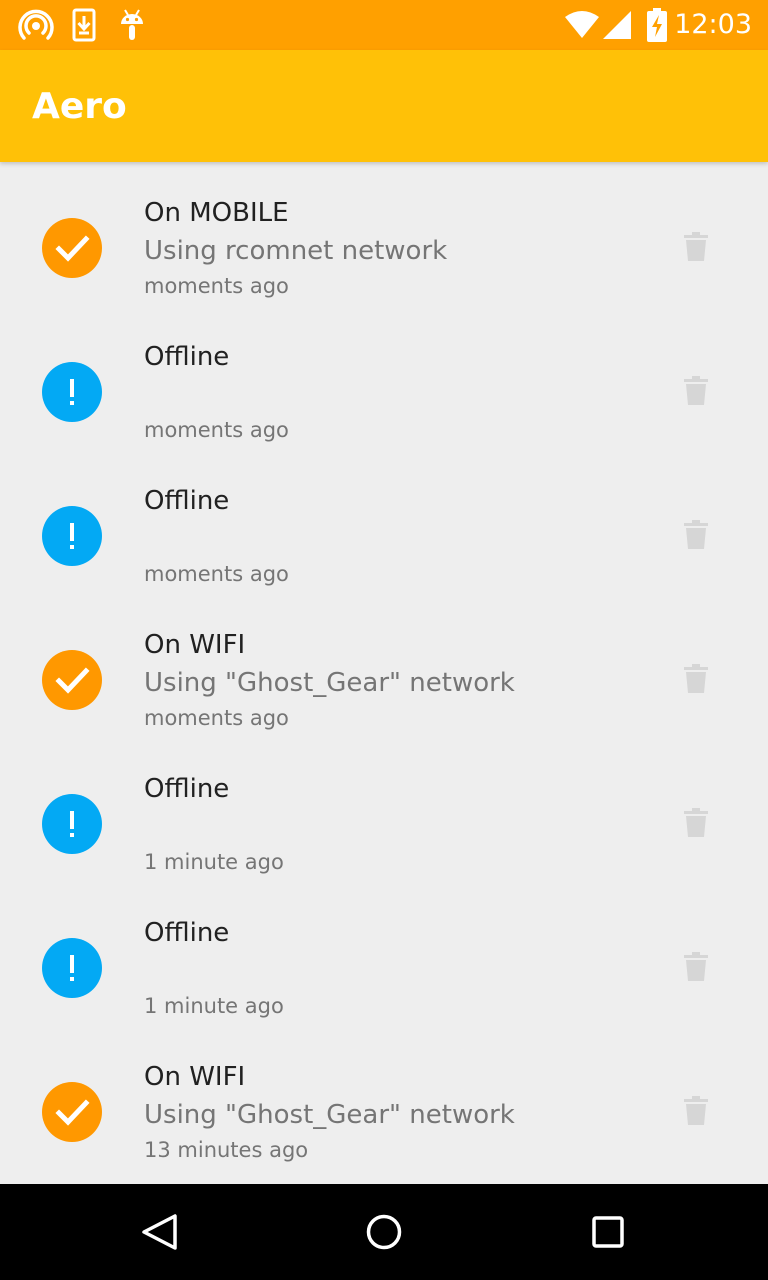 This screenshot has height=1280, width=768. I want to click on recents-icon, so click(608, 1232).